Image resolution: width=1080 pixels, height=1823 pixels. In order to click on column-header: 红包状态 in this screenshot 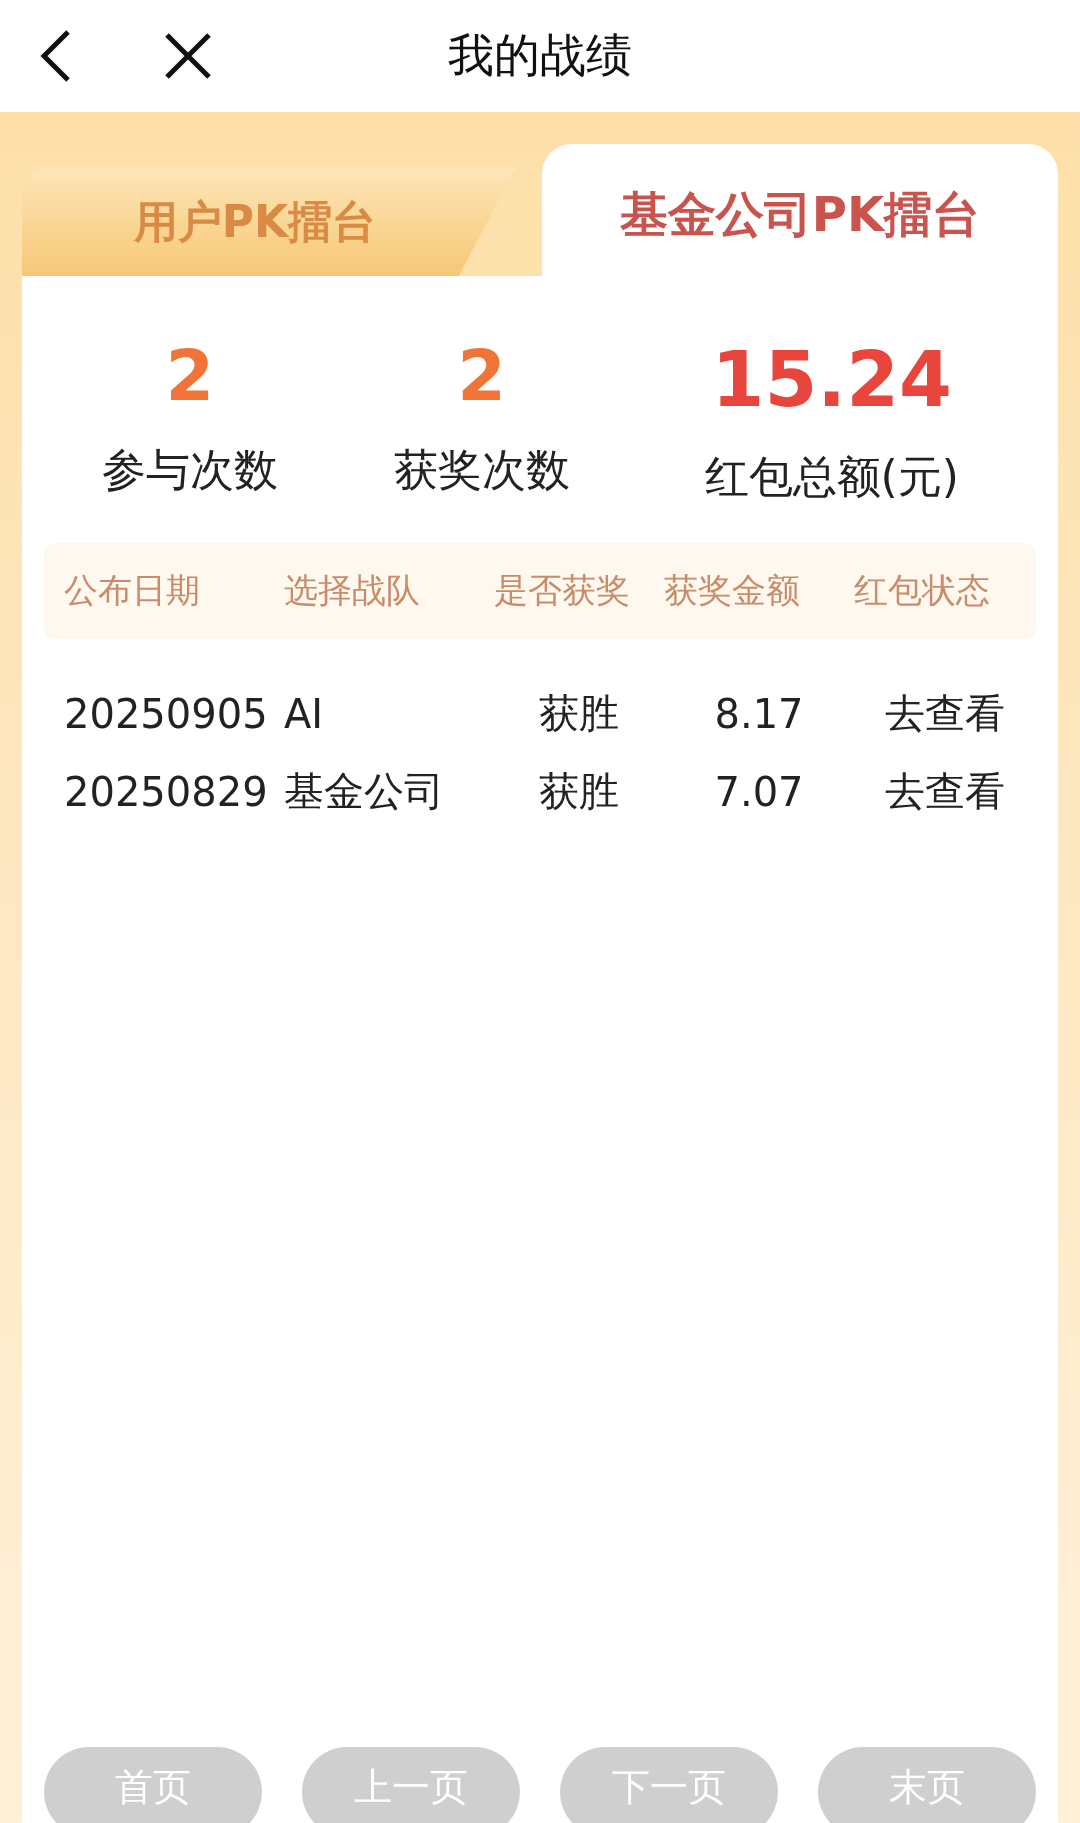, I will do `click(922, 590)`.